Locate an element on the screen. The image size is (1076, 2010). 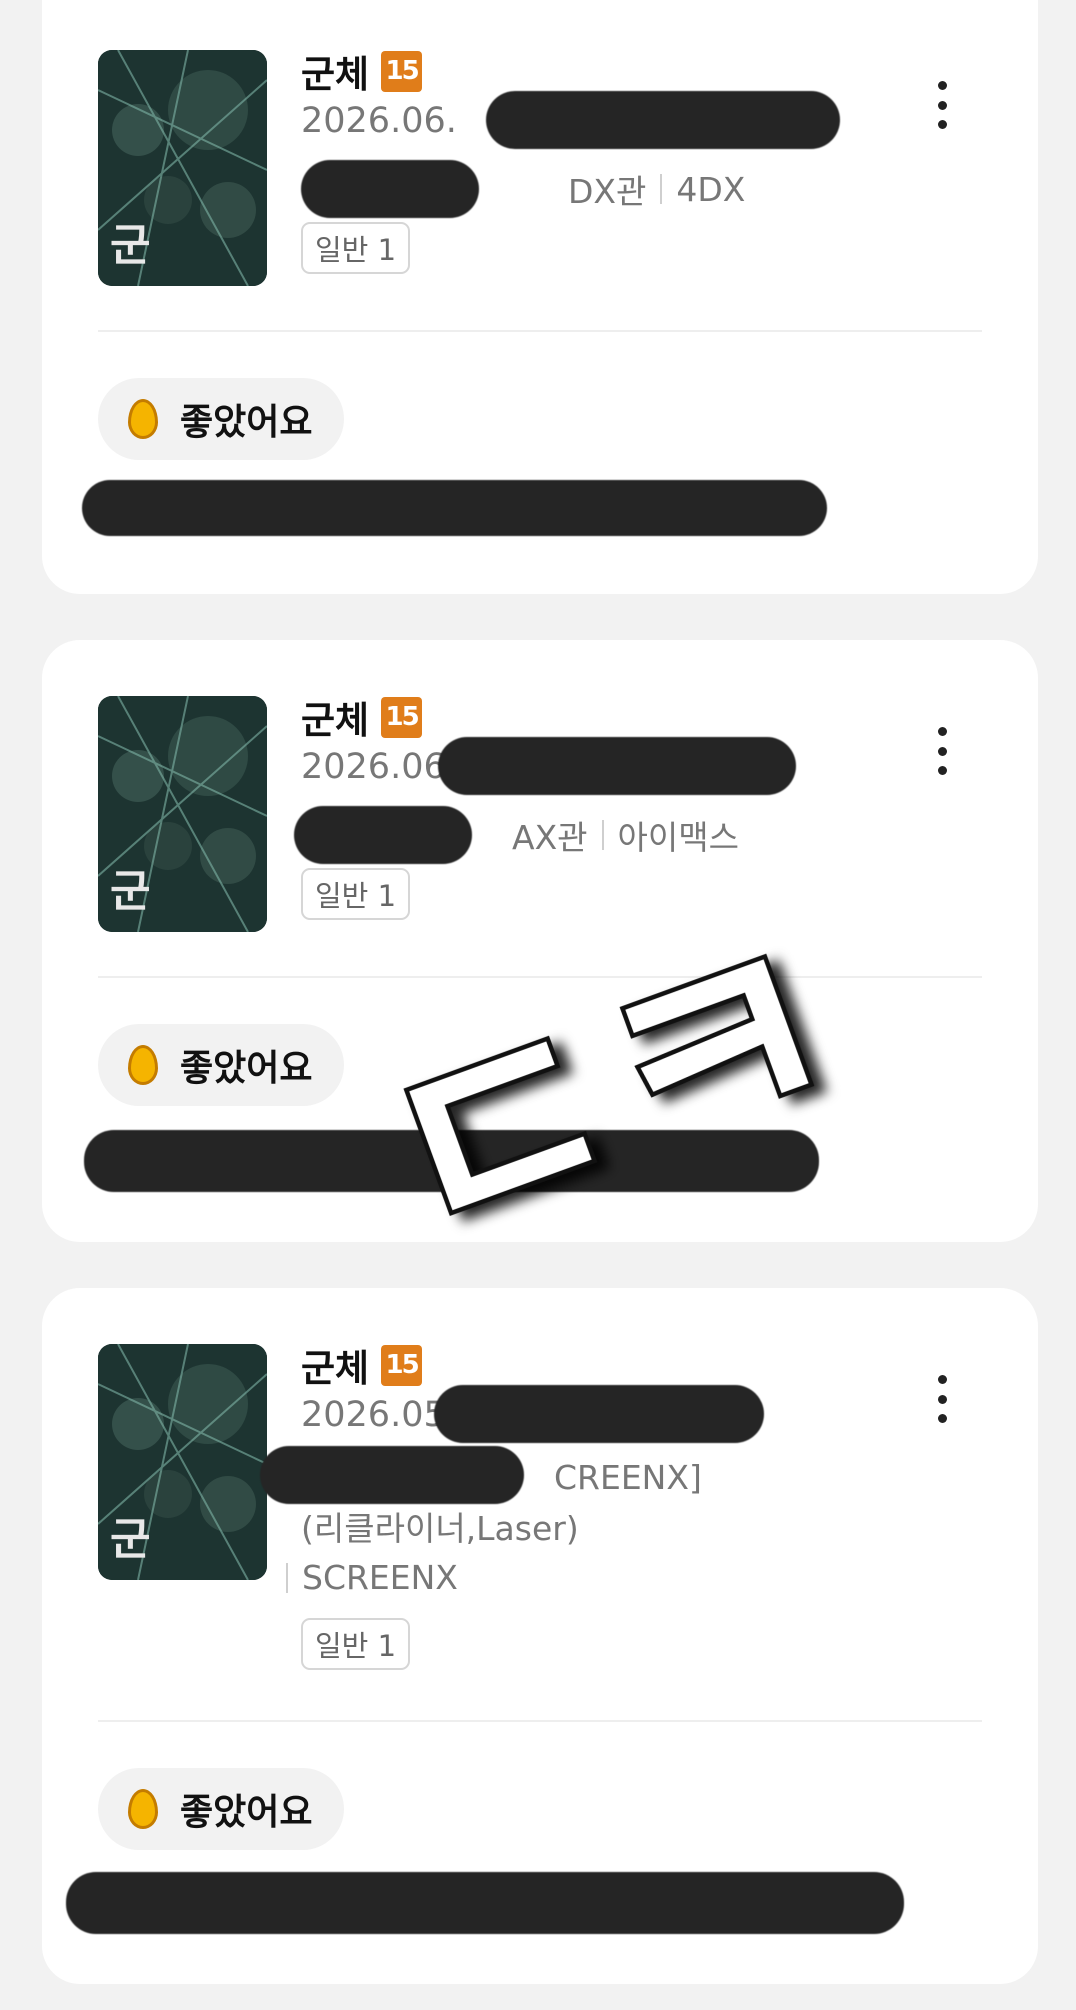
theater-info: SCREENX is located at coordinates (372, 1577).